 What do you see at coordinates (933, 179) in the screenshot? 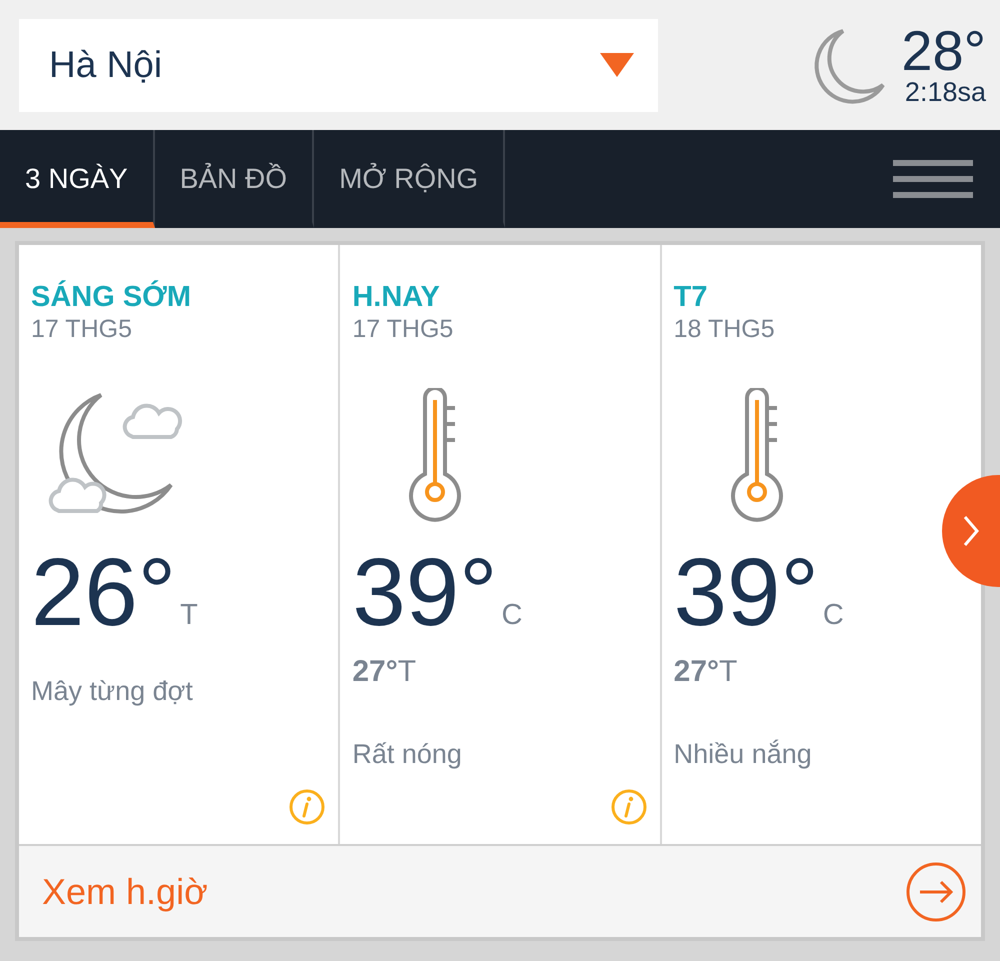
I see `menu-icon` at bounding box center [933, 179].